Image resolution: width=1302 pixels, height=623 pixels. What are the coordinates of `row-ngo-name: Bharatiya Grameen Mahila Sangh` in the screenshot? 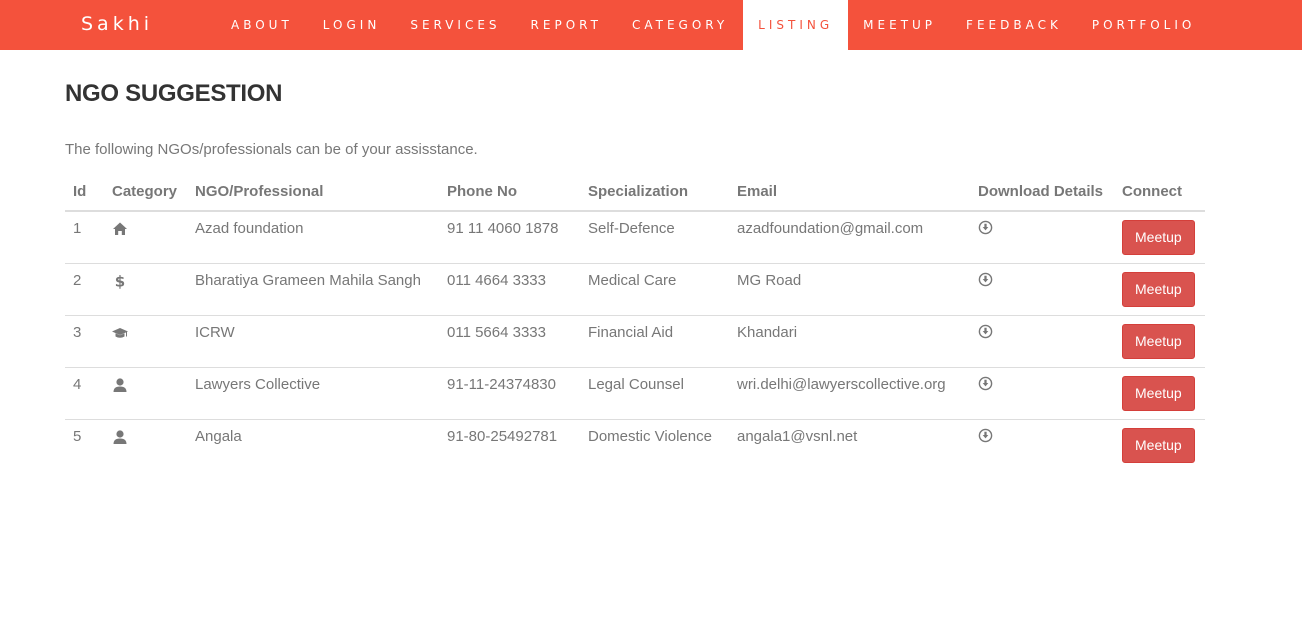 It's located at (313, 289).